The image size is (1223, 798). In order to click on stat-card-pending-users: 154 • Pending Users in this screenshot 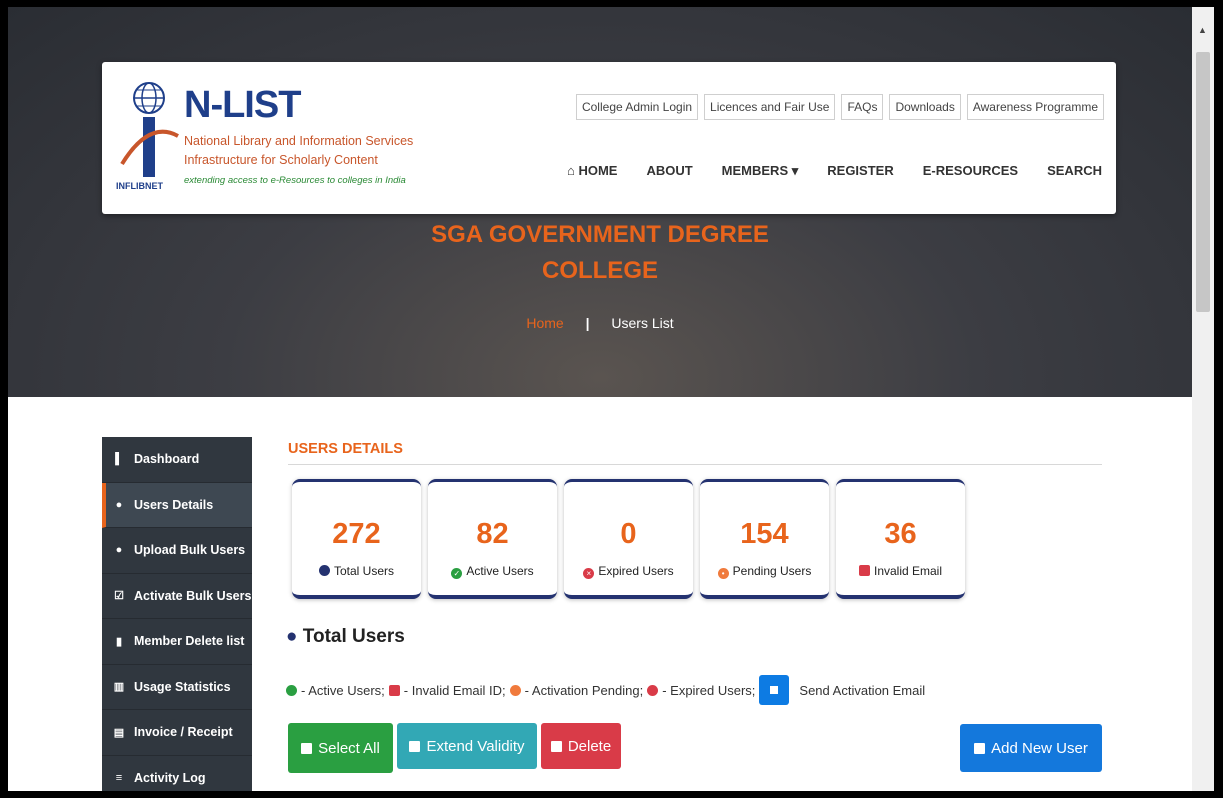, I will do `click(764, 539)`.